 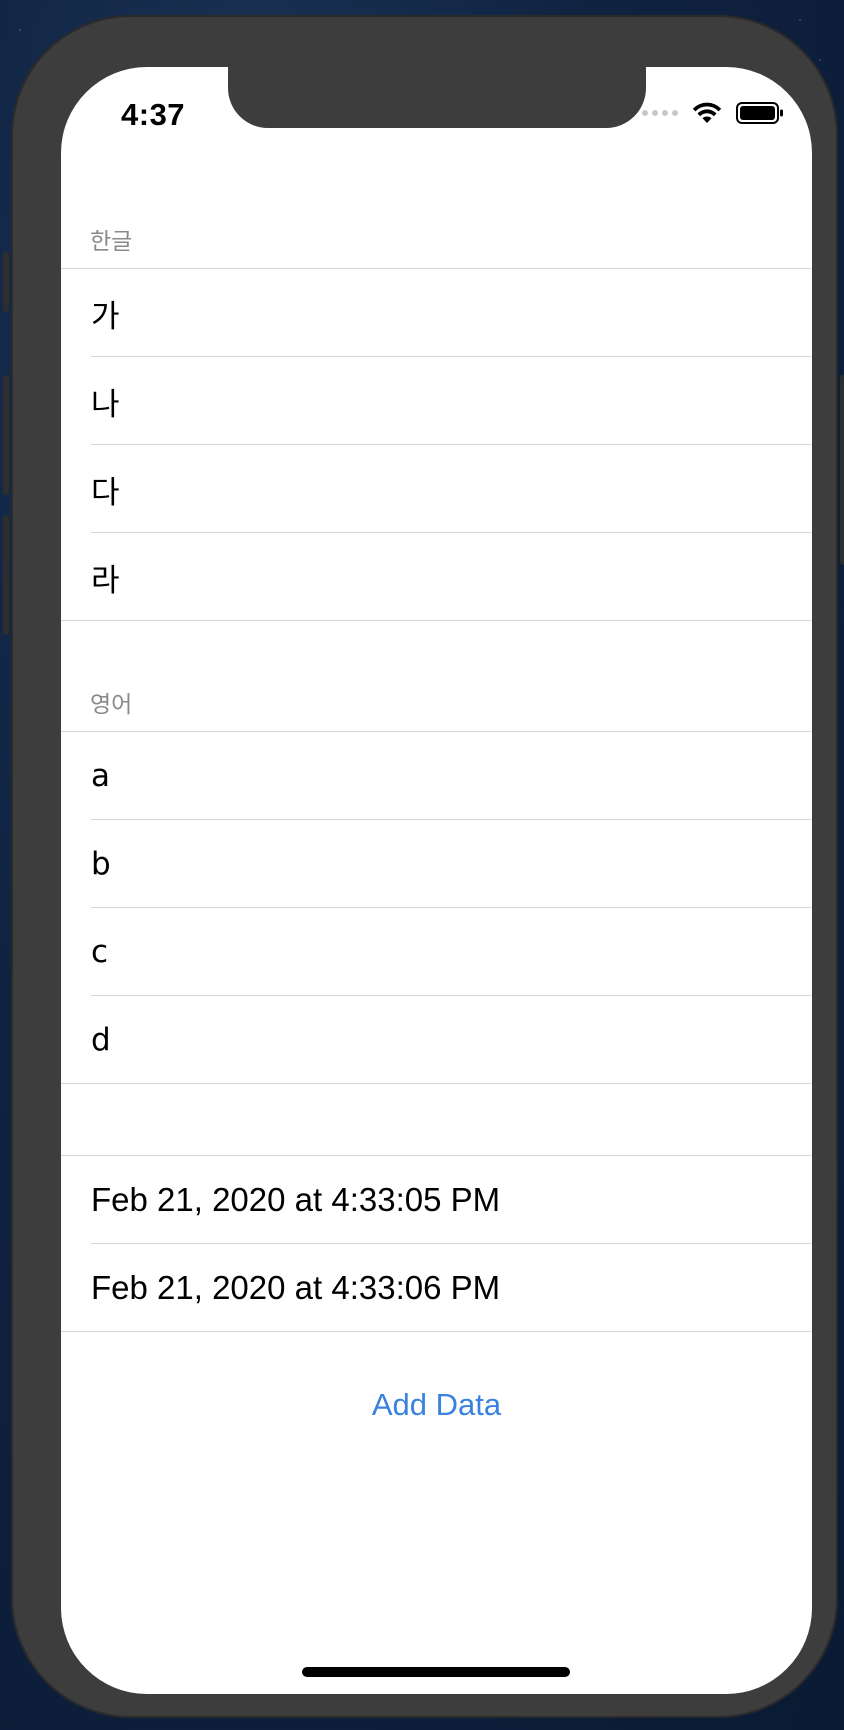 What do you see at coordinates (436, 577) in the screenshot?
I see `list-item: 라` at bounding box center [436, 577].